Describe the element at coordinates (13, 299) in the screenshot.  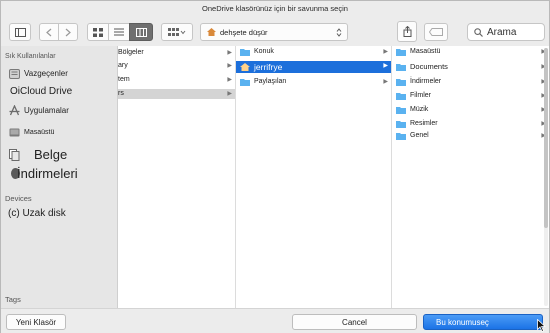
I see `tags-header: Tags` at that location.